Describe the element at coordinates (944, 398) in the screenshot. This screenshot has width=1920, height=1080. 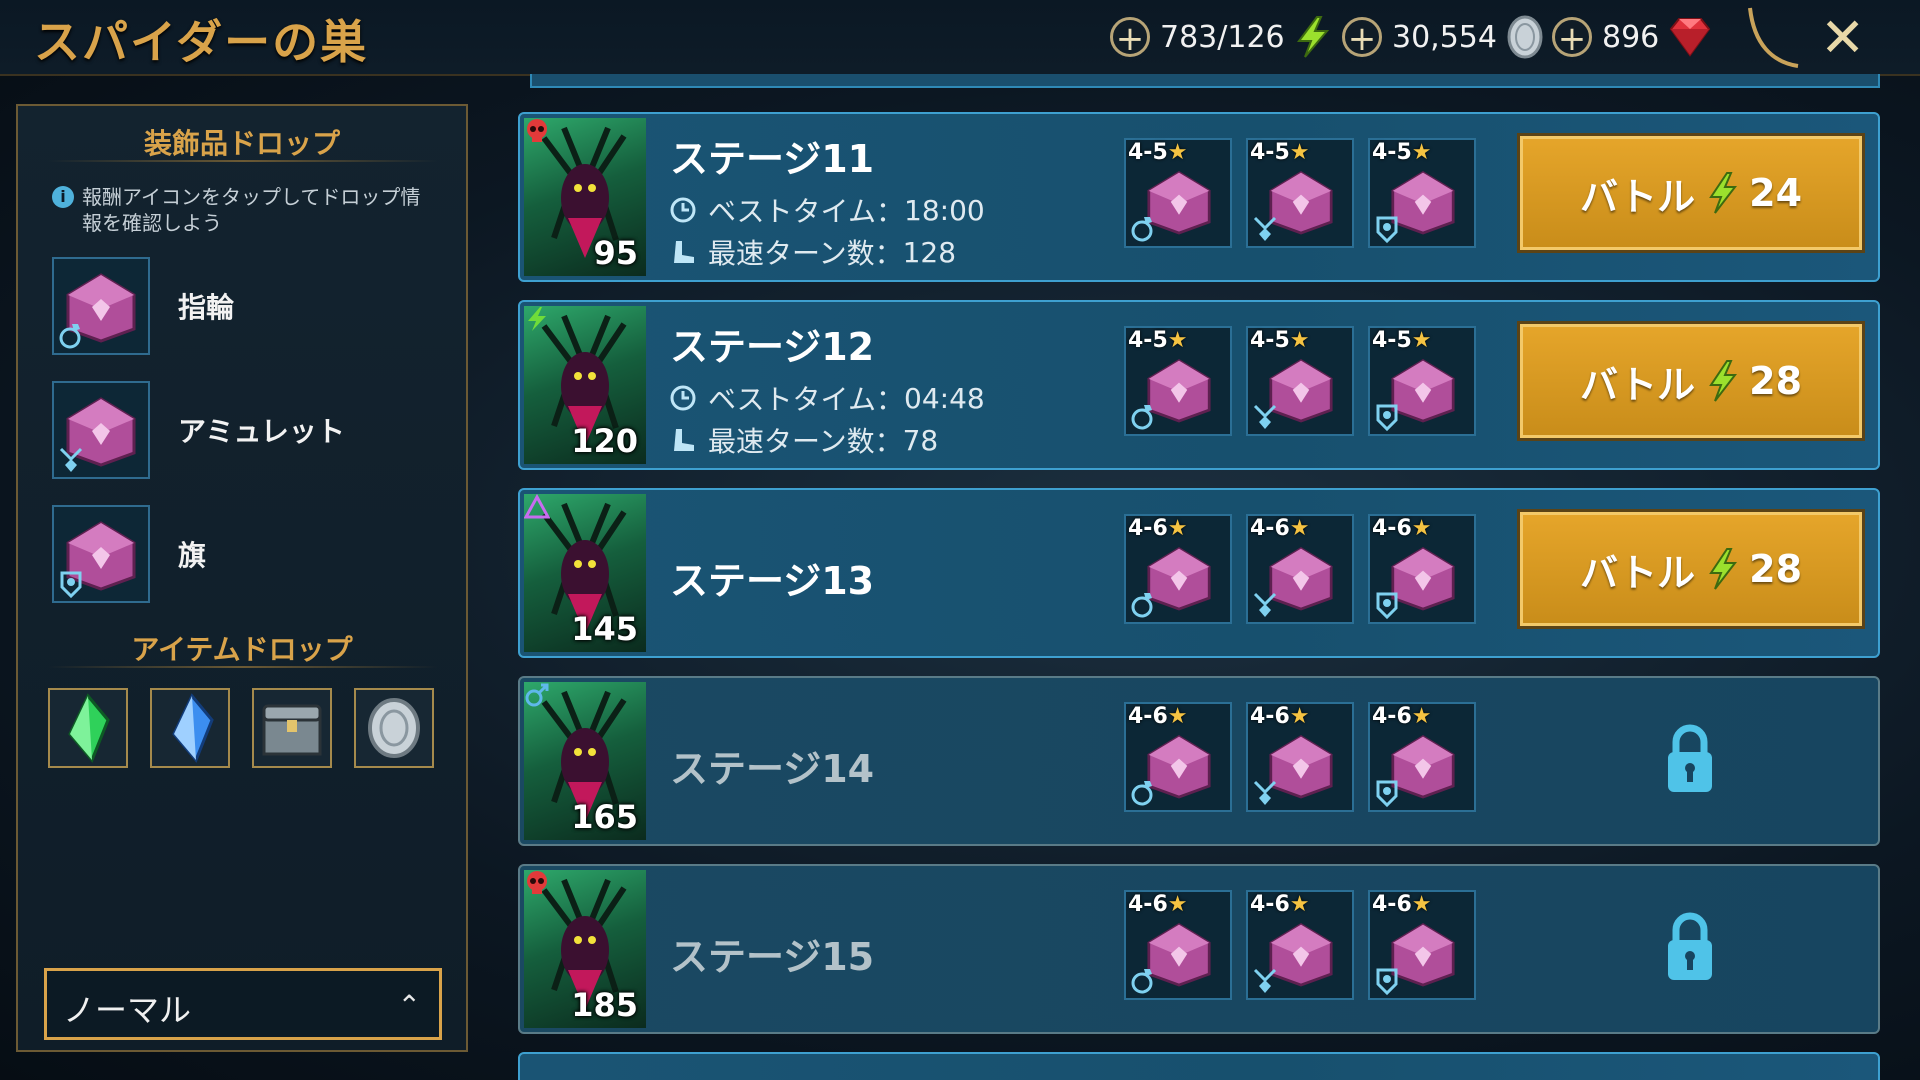
I see `best-time-value: 04:48` at that location.